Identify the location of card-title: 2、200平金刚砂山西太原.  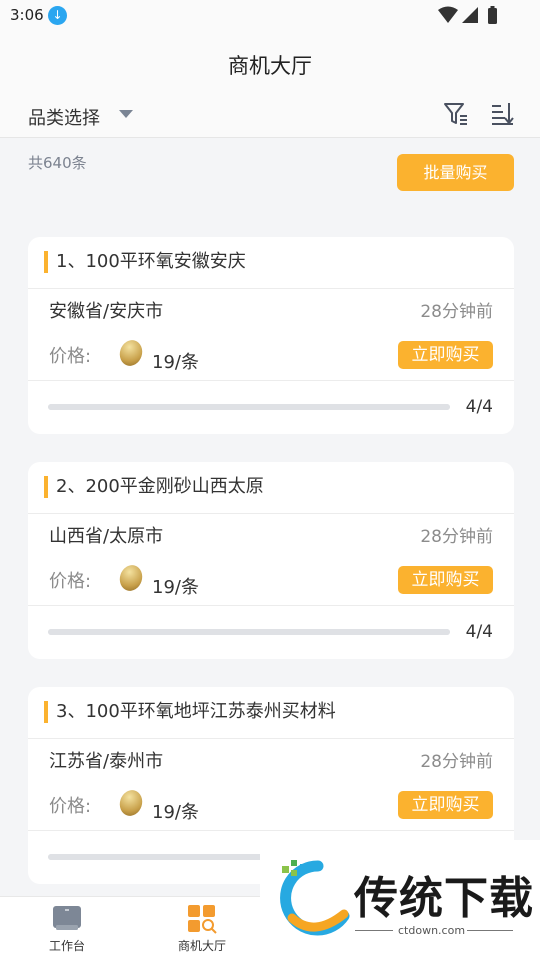
(154, 487).